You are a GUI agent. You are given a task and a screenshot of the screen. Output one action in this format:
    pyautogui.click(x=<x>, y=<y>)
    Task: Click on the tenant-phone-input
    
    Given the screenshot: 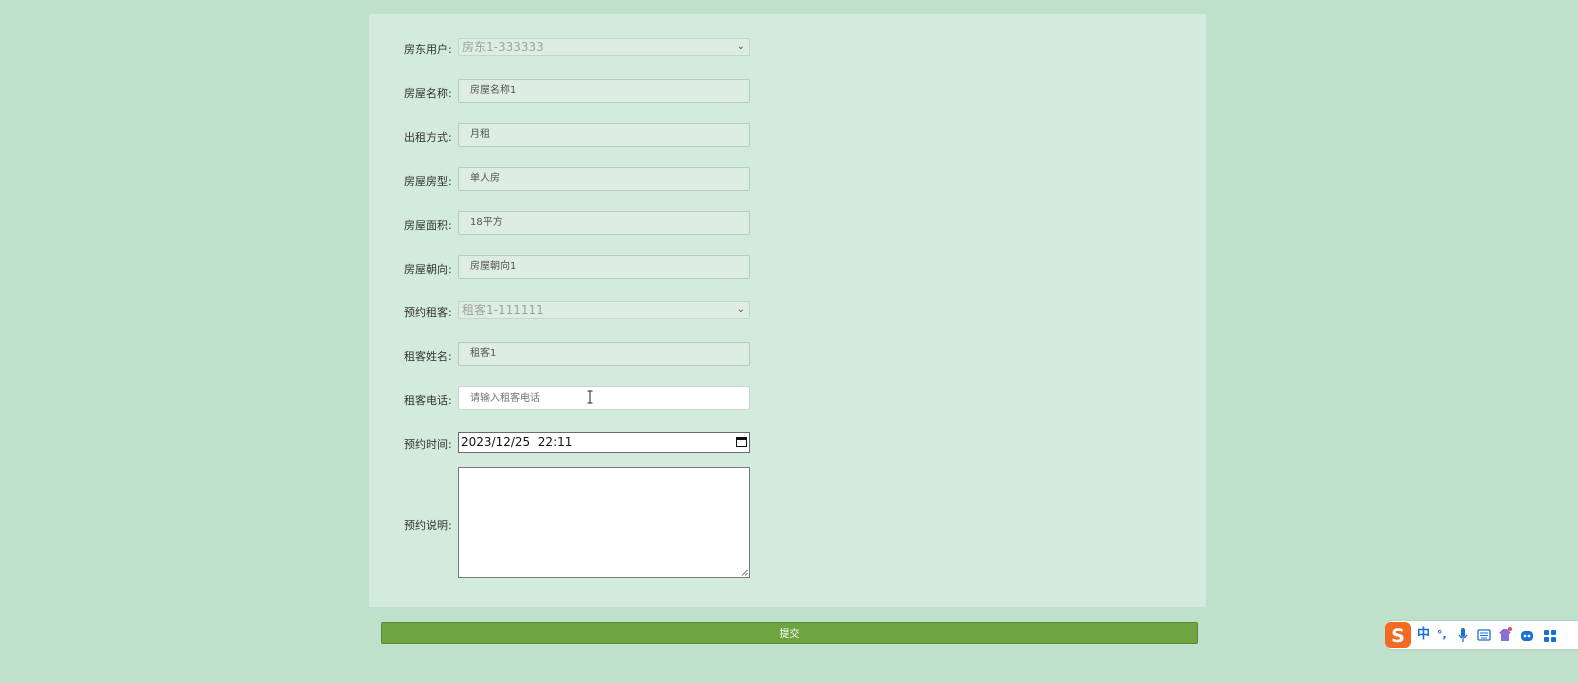 What is the action you would take?
    pyautogui.click(x=604, y=398)
    